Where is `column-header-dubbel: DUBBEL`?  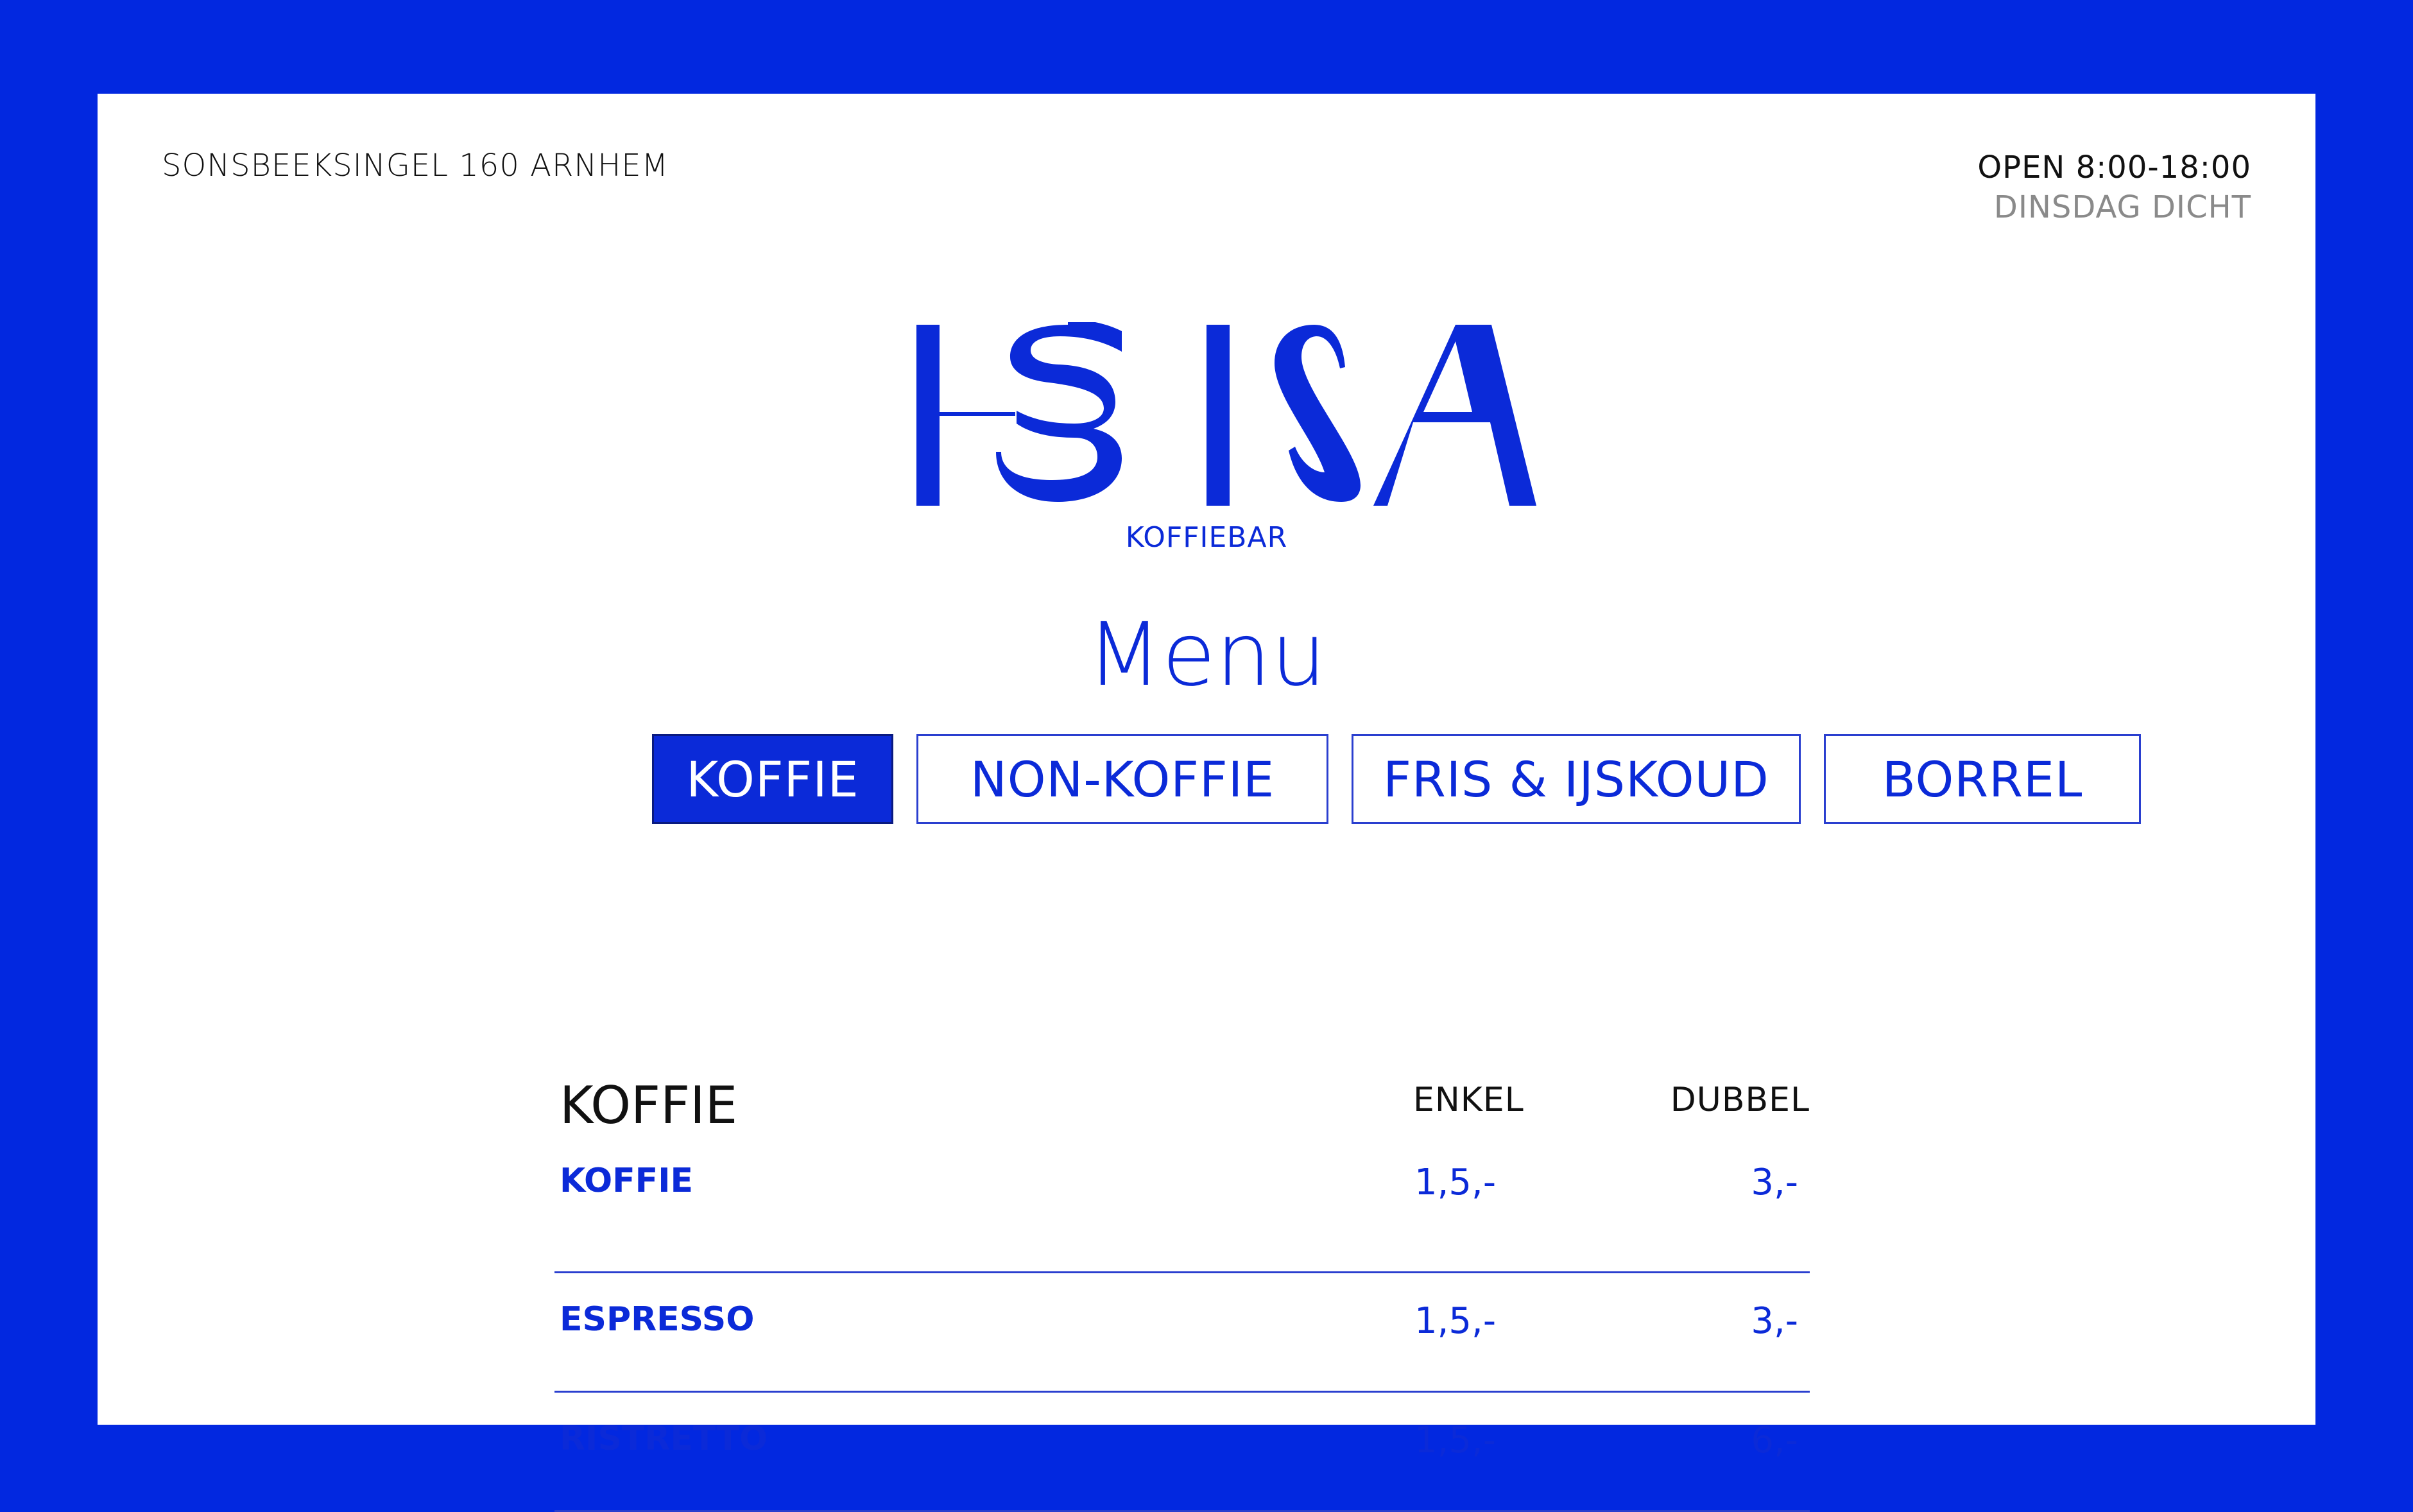
column-header-dubbel: DUBBEL is located at coordinates (1740, 1100).